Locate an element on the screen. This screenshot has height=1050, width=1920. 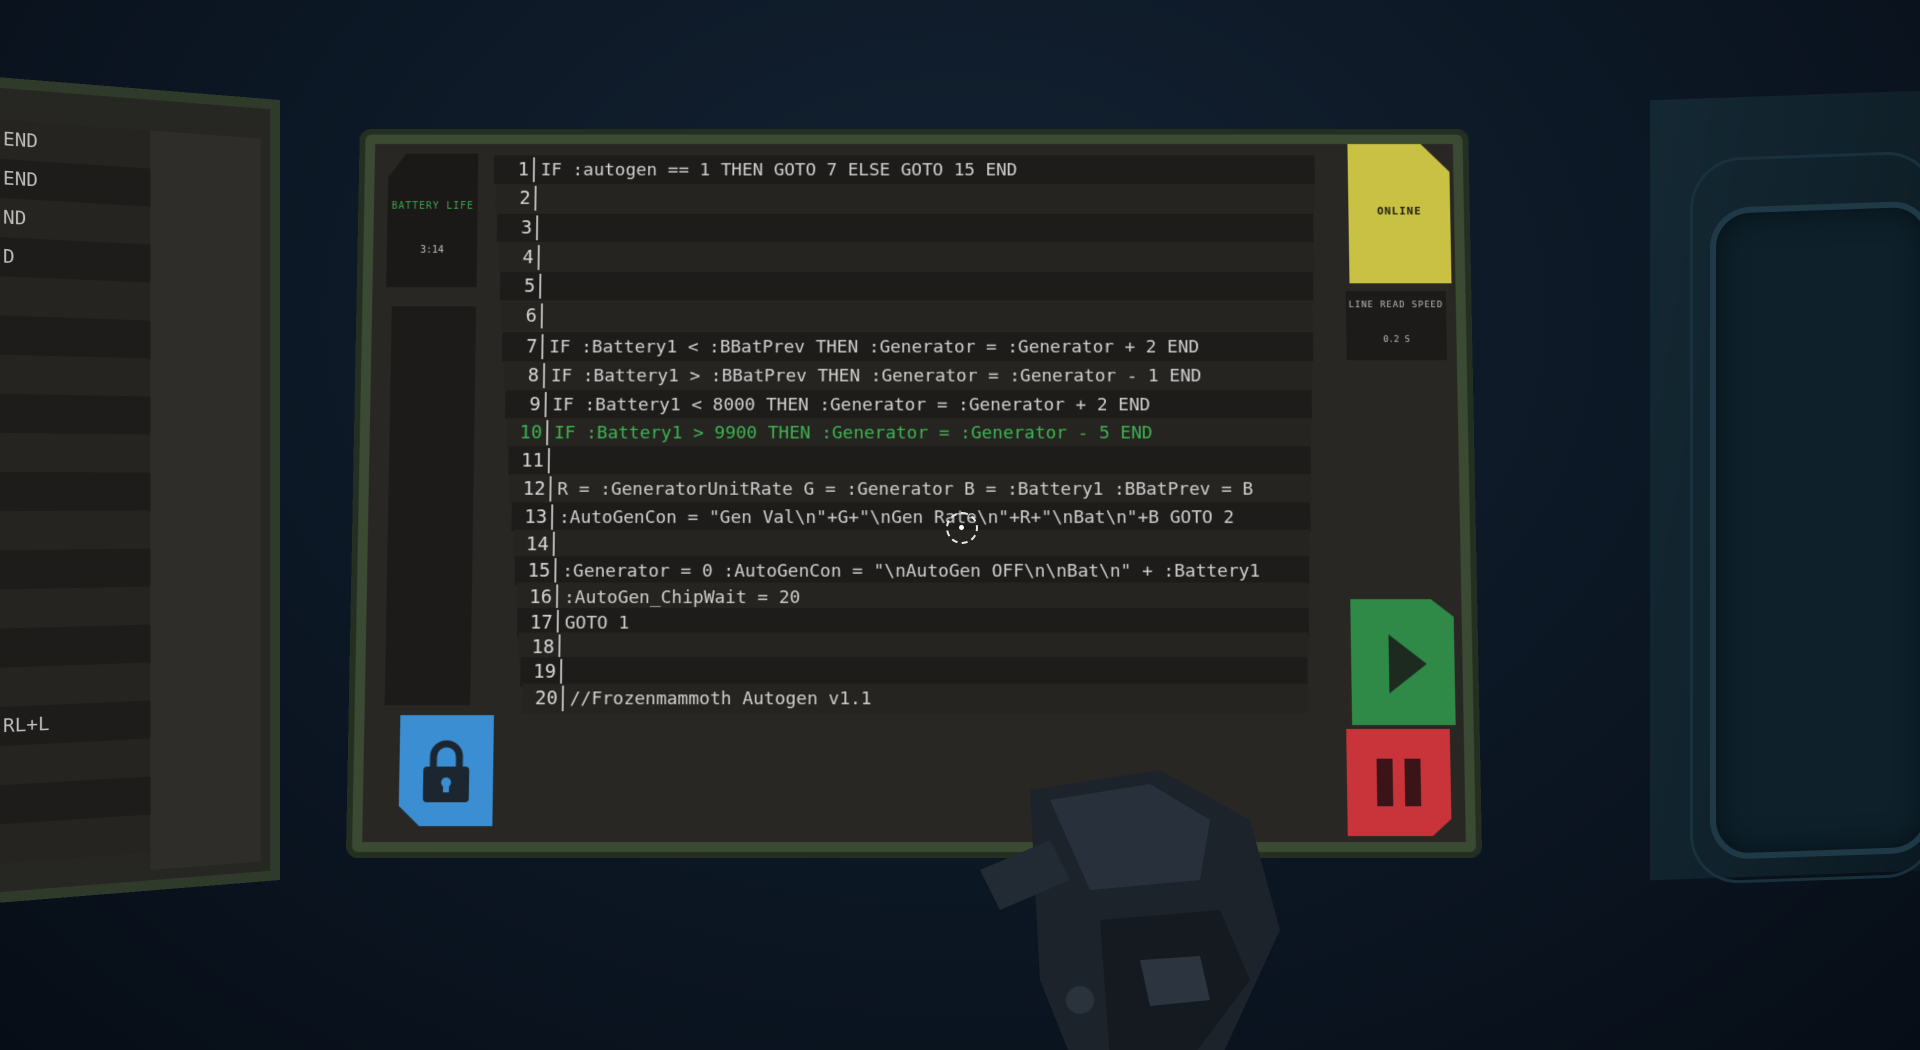
crosshair-dot is located at coordinates (961, 527).